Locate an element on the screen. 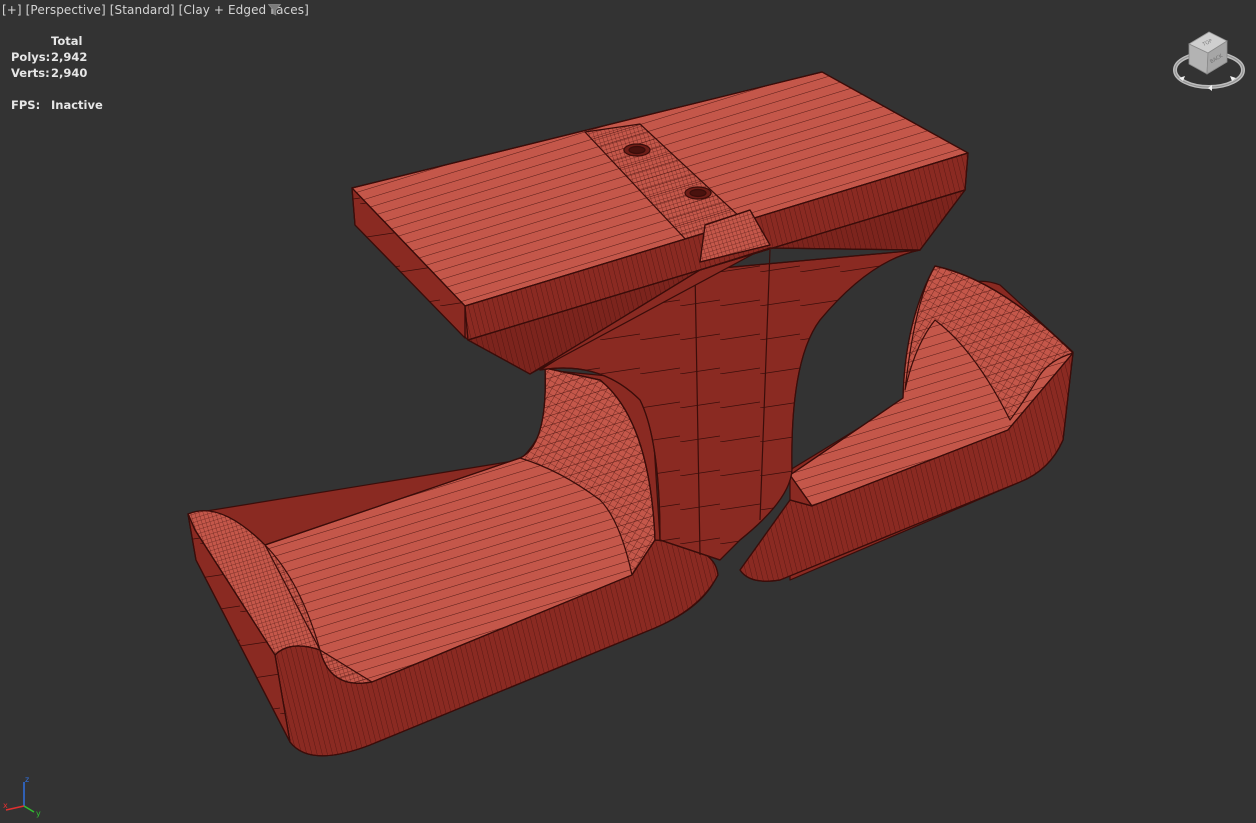 The image size is (1256, 823). axis-x-label: x is located at coordinates (5, 805).